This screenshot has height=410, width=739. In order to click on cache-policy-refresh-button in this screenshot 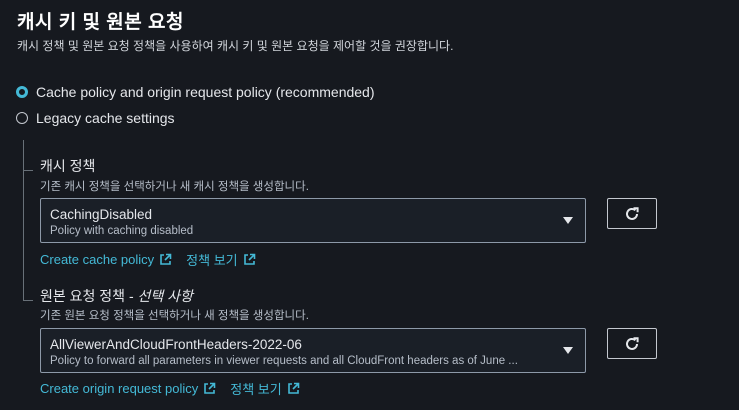, I will do `click(632, 213)`.